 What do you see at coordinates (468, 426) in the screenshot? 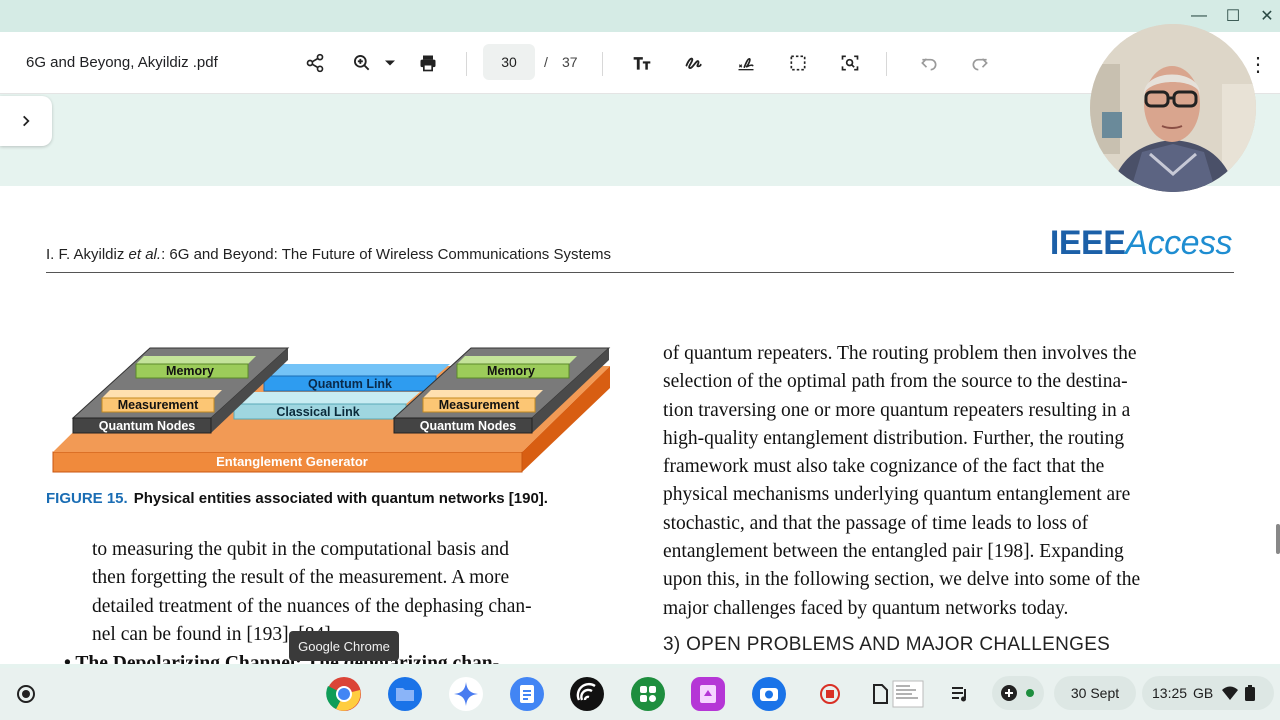
I see `figure-label-nodes-right: Quantum Nodes` at bounding box center [468, 426].